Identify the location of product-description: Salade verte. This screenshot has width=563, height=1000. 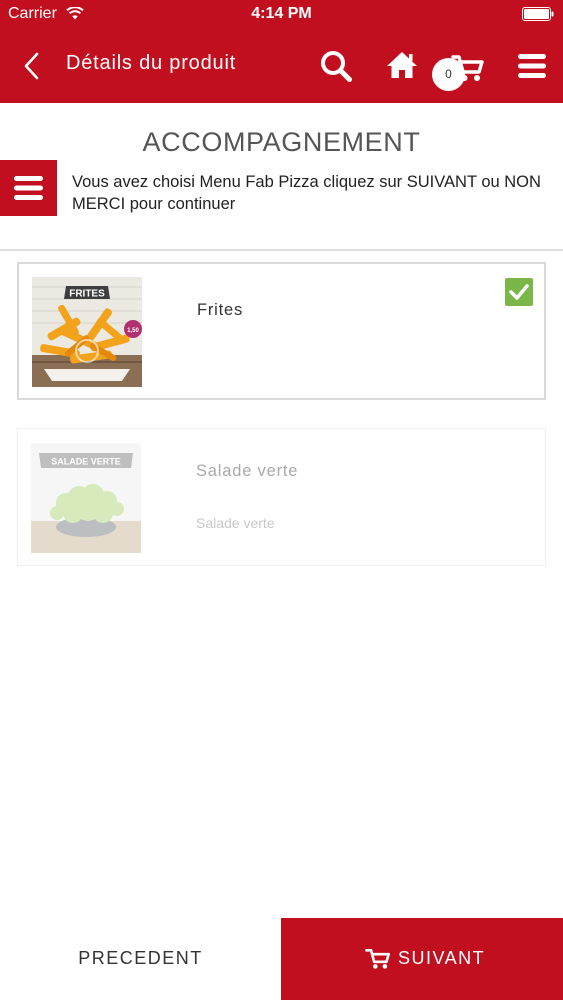
(235, 523).